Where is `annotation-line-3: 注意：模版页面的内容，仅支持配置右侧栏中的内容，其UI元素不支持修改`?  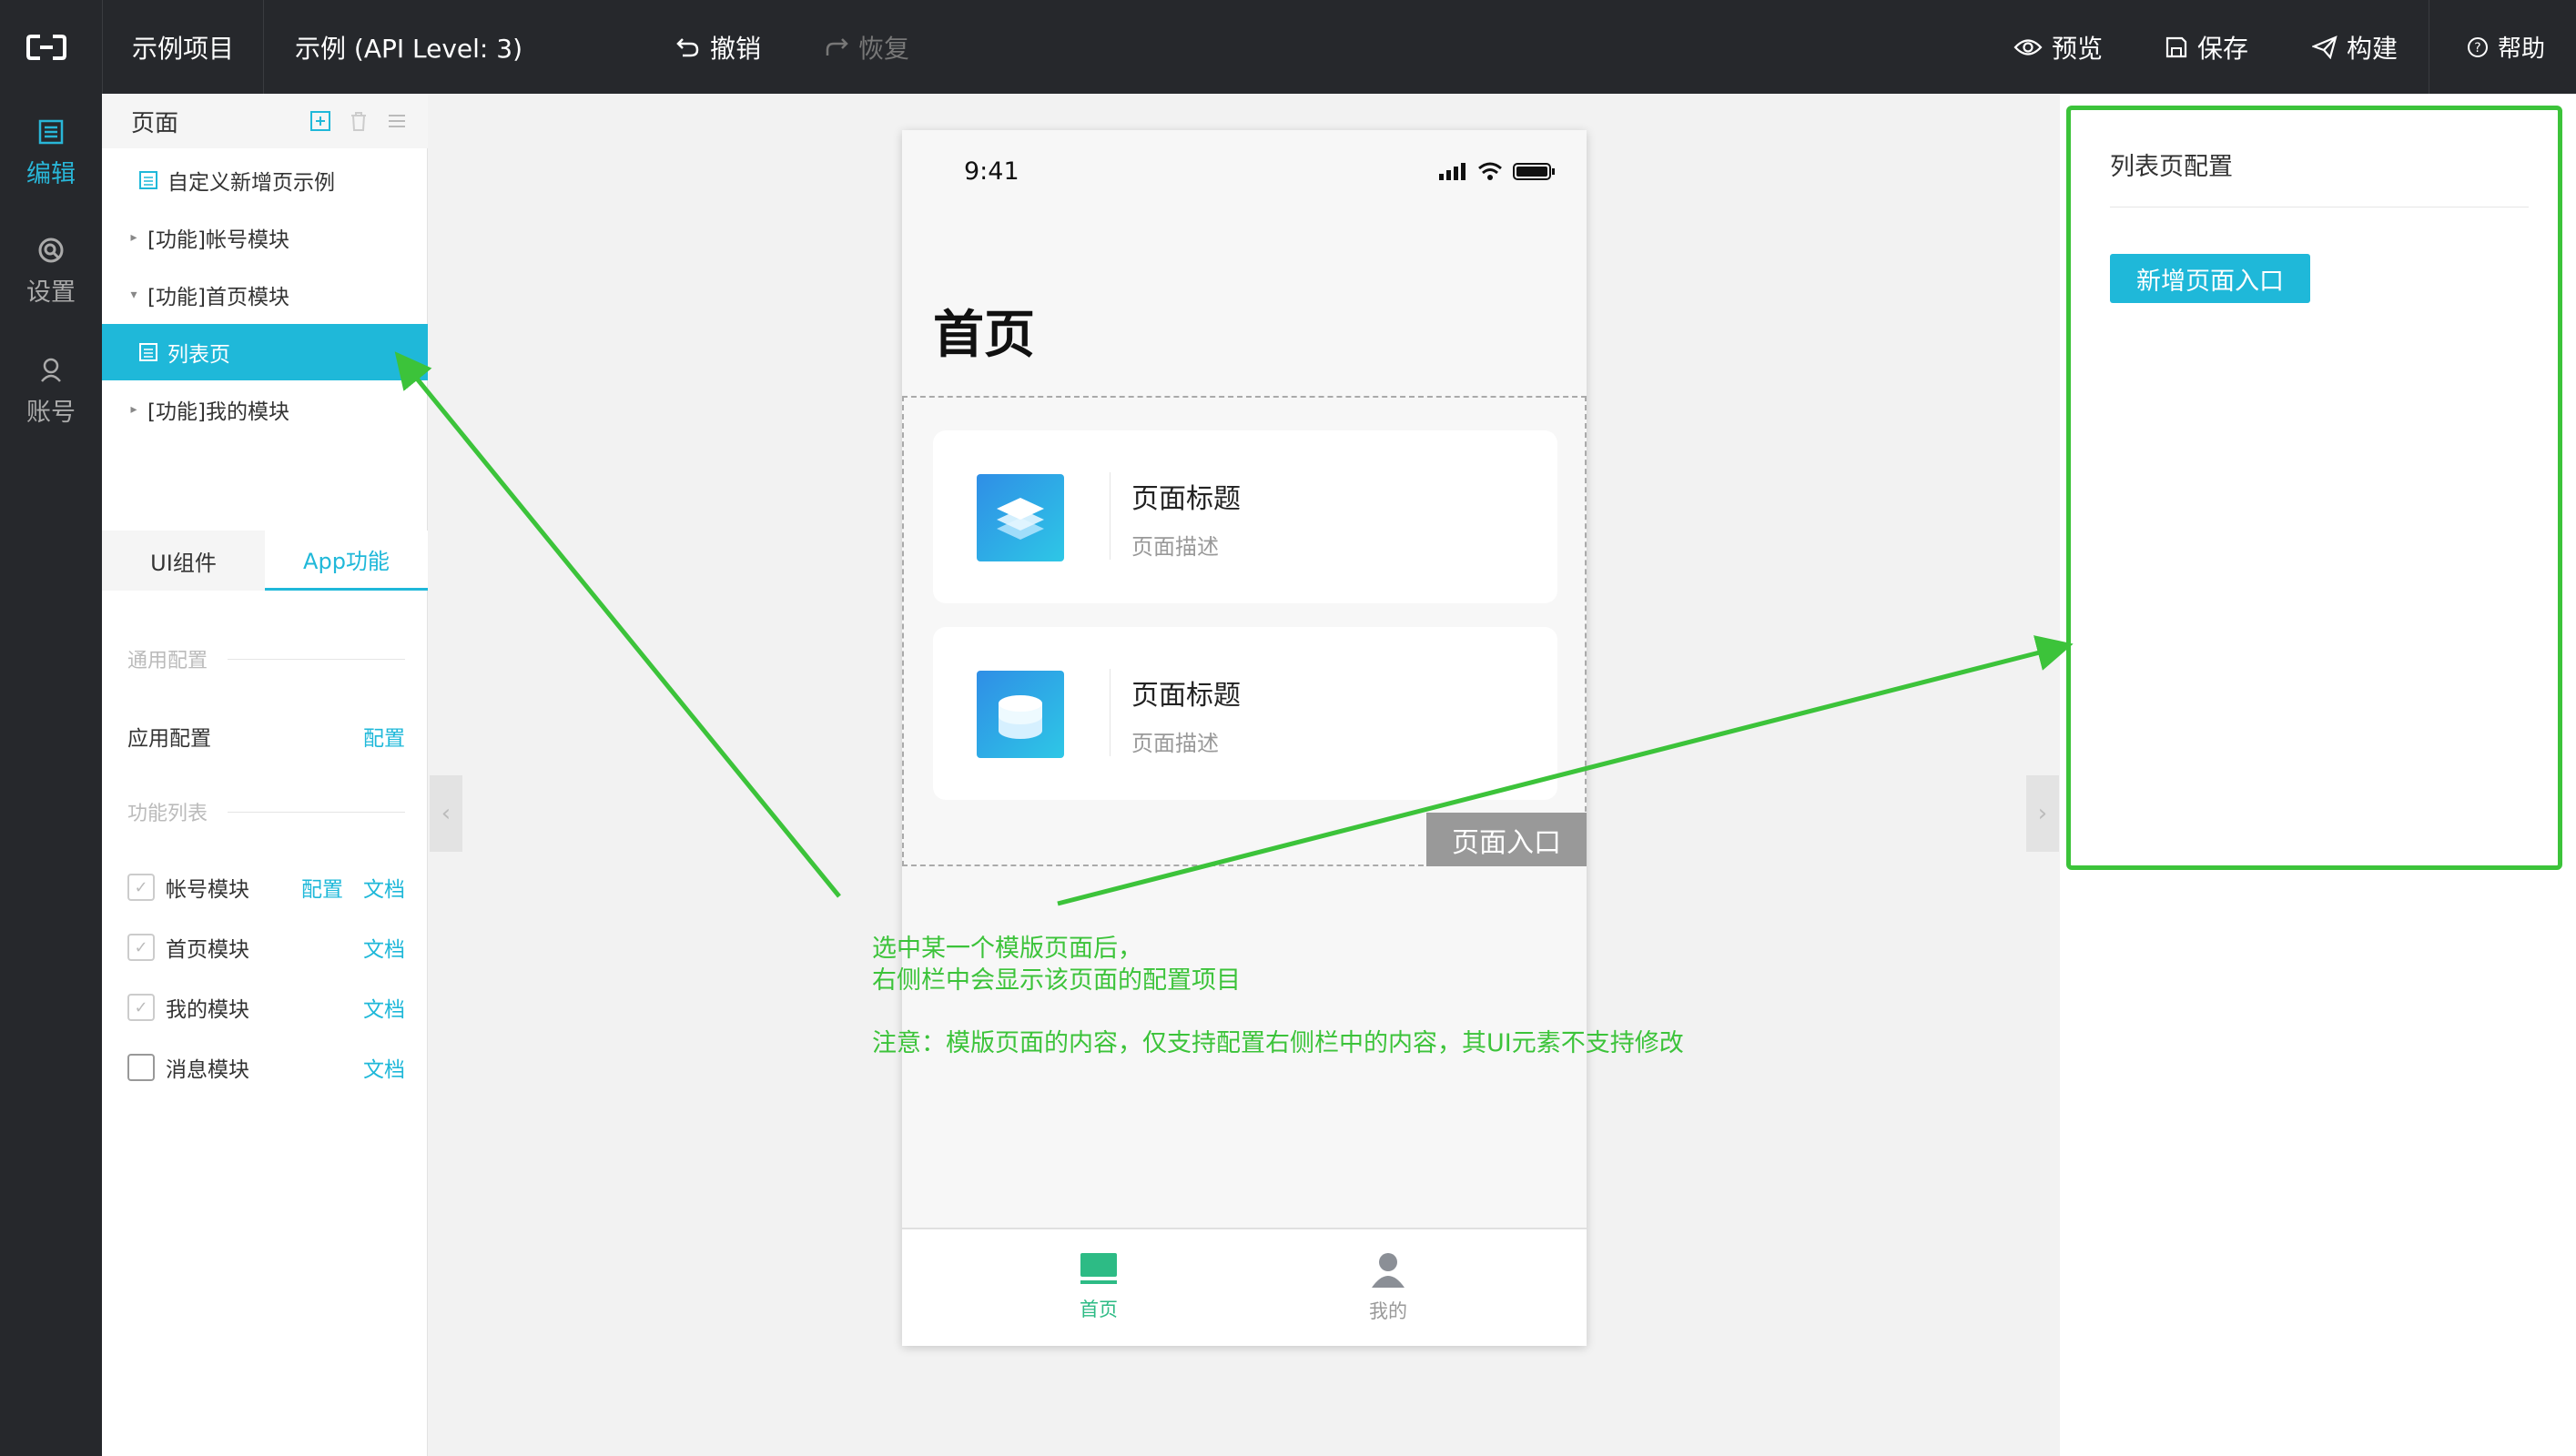 annotation-line-3: 注意：模版页面的内容，仅支持配置右侧栏中的内容，其UI元素不支持修改 is located at coordinates (1278, 1043).